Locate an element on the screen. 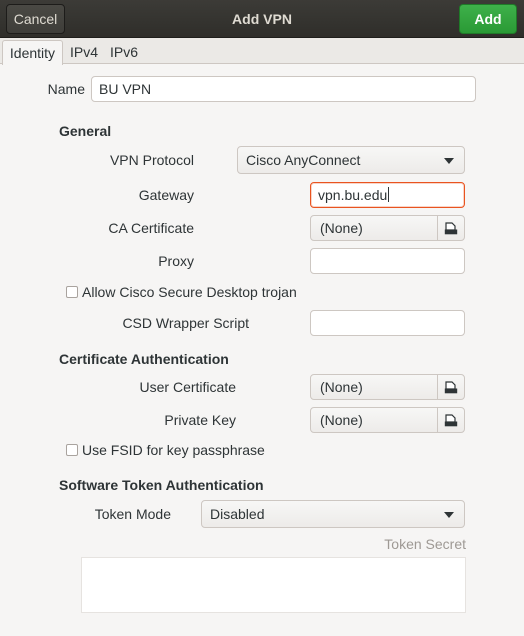 Image resolution: width=524 pixels, height=636 pixels. csd-trojan-label: Allow Cisco Secure Desktop trojan is located at coordinates (189, 292).